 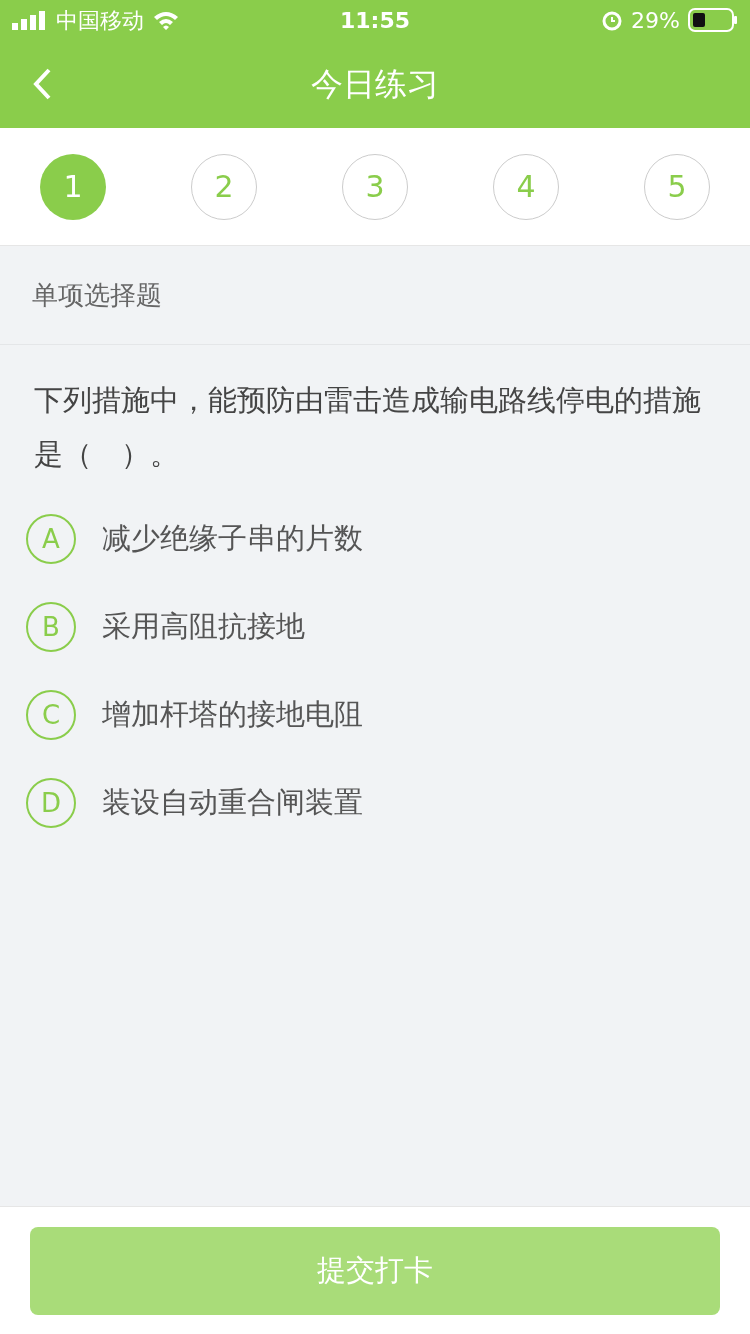 I want to click on page-title: 今日练习, so click(x=375, y=84).